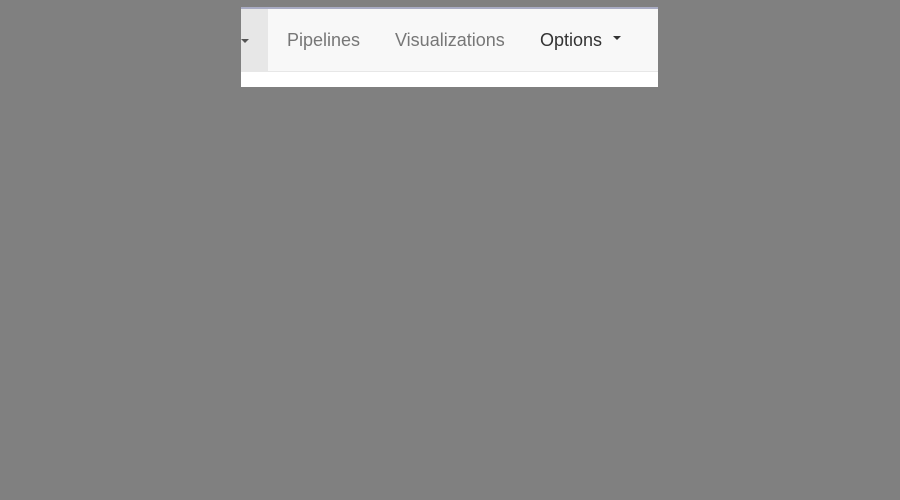  Describe the element at coordinates (254, 40) in the screenshot. I see `nav-dropdown-toggle` at that location.